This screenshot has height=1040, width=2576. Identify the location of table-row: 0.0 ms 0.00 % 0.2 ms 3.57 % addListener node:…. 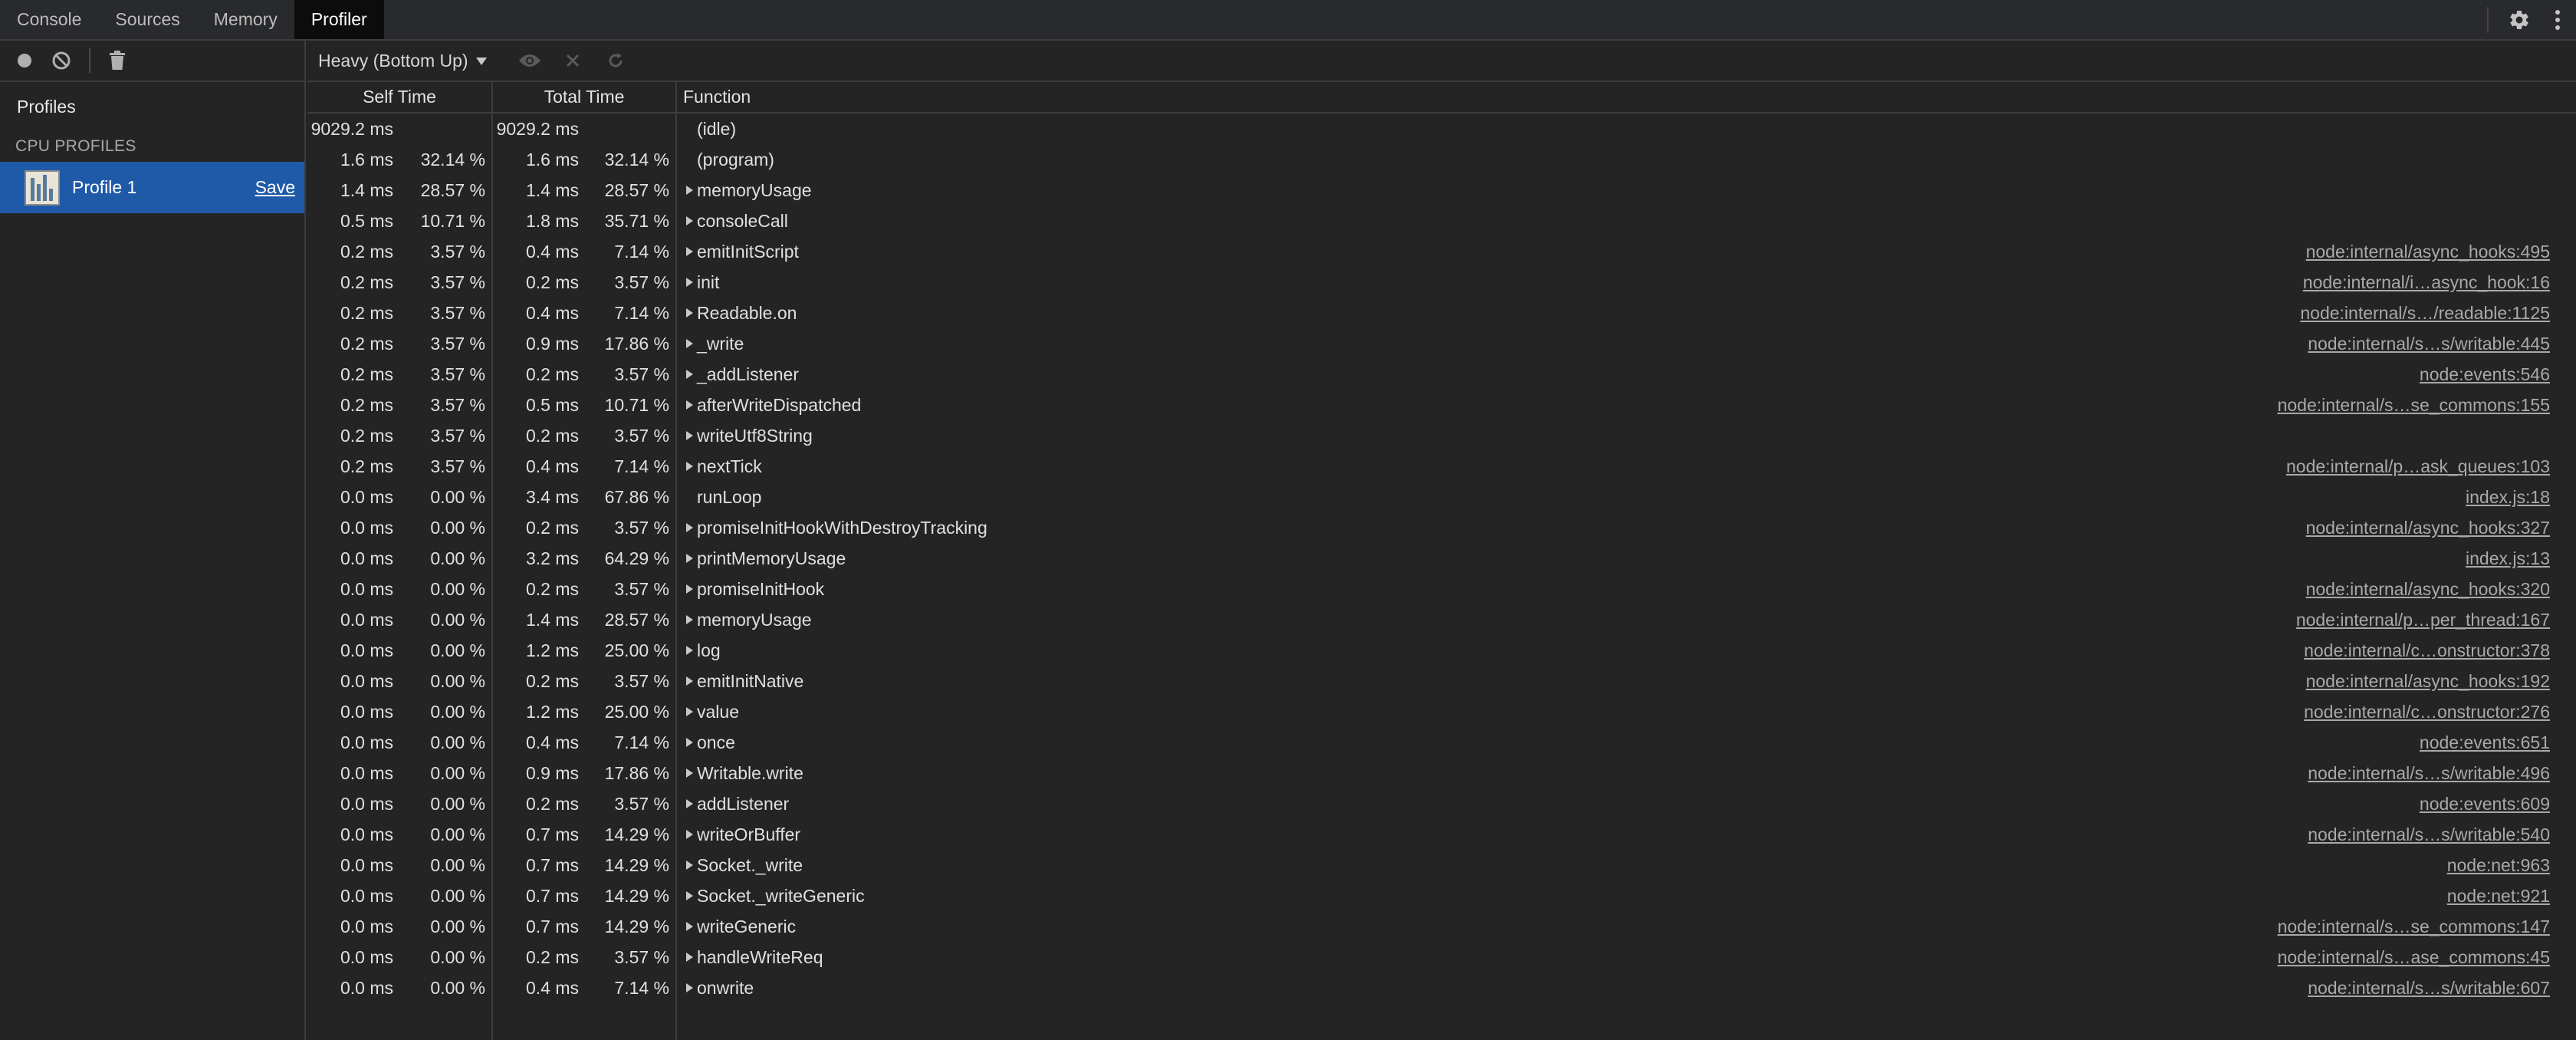
(1441, 803).